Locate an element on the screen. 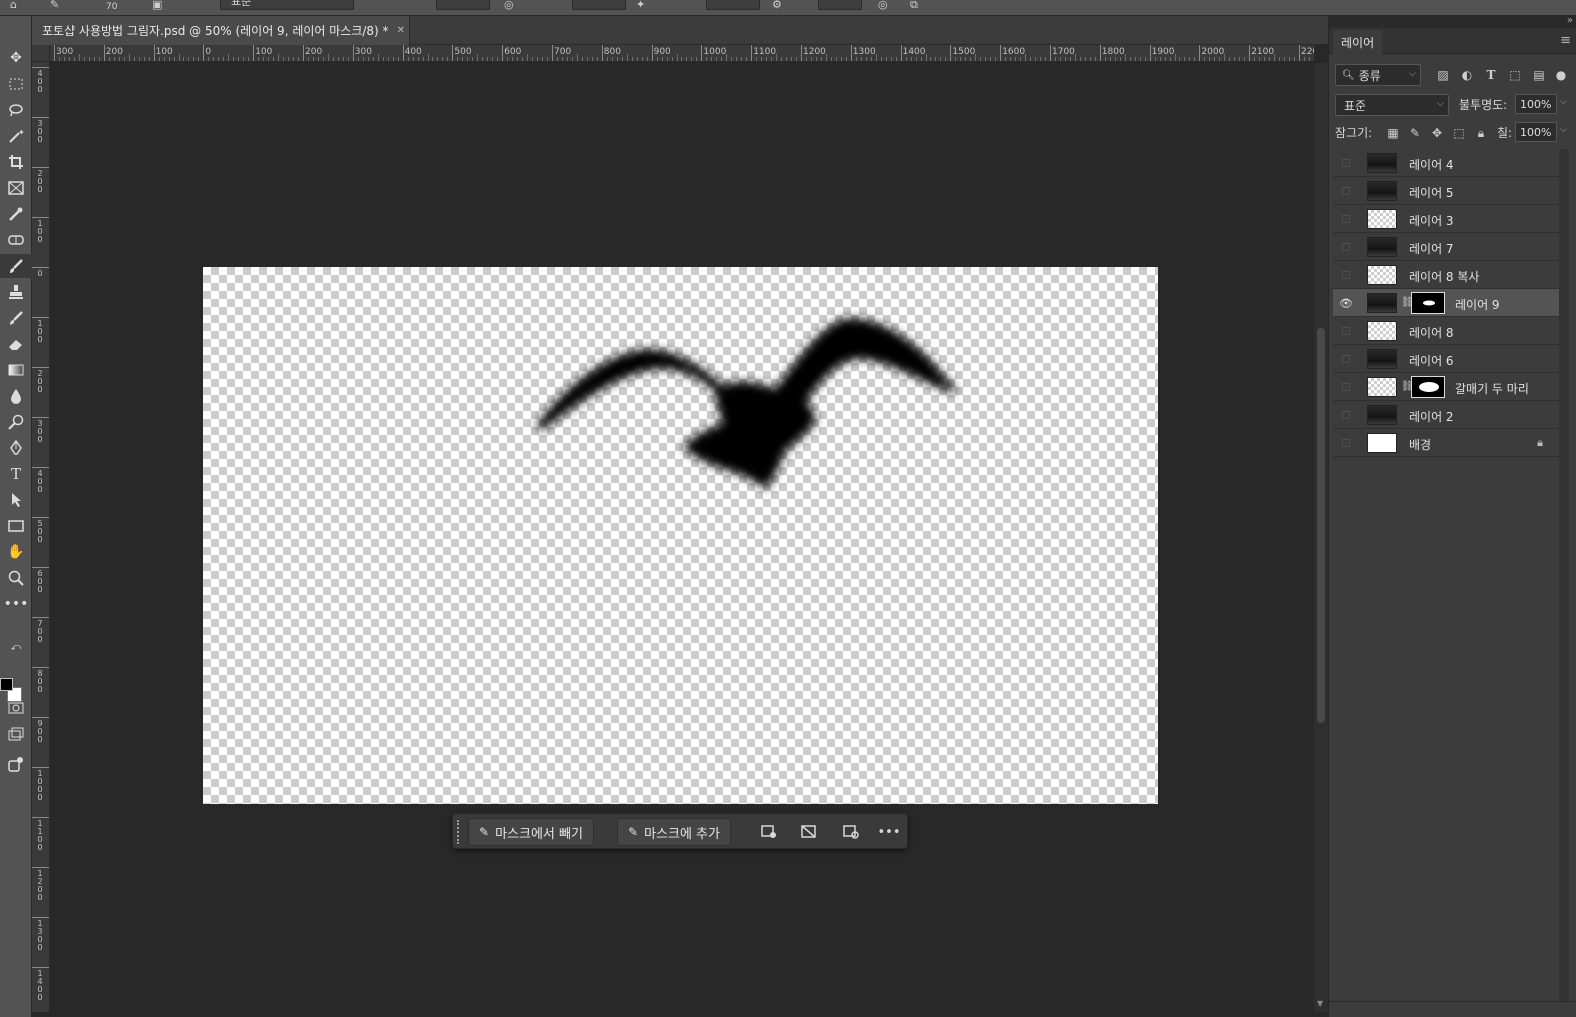 The height and width of the screenshot is (1017, 1576). more-tools-icon: ••• is located at coordinates (16, 604).